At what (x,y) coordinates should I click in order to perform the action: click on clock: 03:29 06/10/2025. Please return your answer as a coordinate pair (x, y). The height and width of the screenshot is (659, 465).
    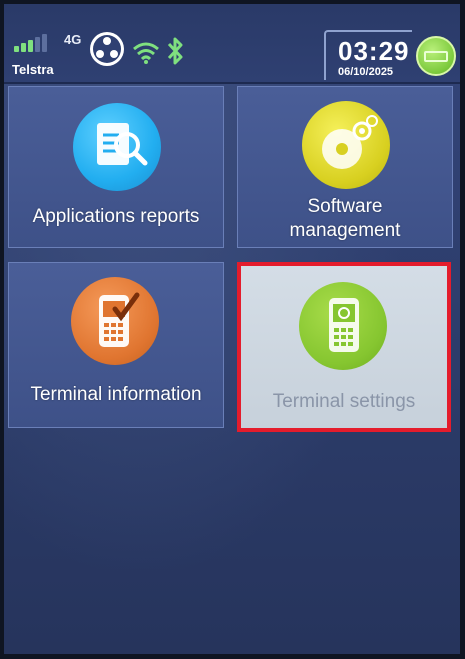
    Looking at the image, I should click on (368, 55).